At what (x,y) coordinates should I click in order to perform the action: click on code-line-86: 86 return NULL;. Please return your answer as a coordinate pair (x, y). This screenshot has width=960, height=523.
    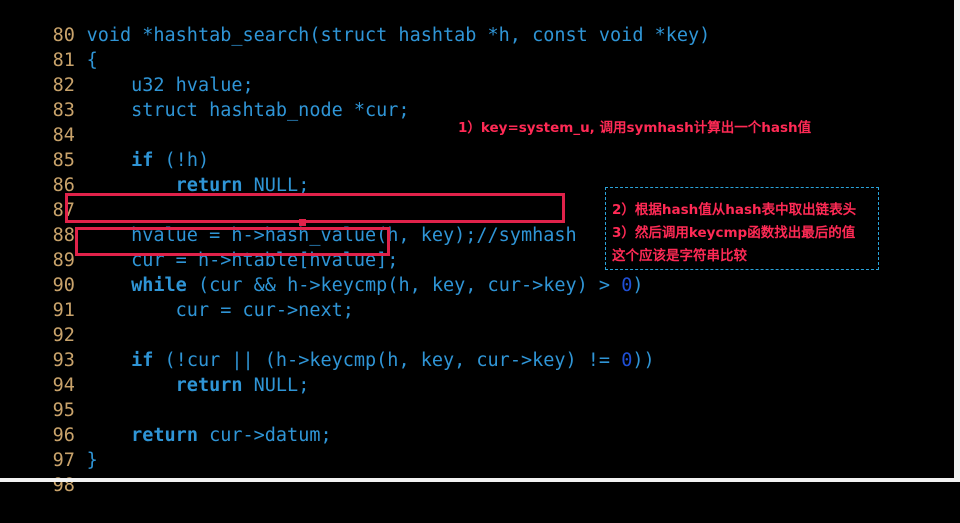
    Looking at the image, I should click on (155, 172).